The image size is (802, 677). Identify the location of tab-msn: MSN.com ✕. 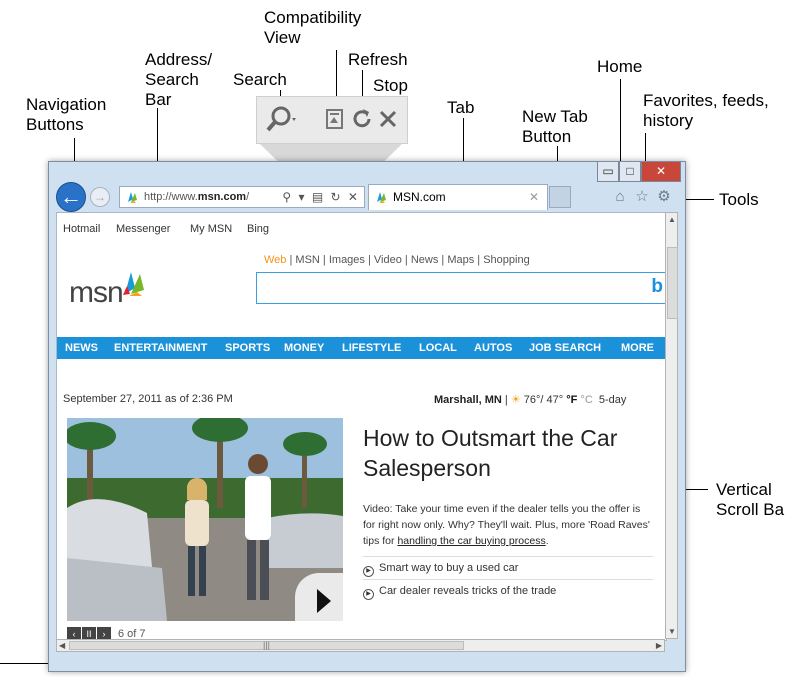
(458, 197).